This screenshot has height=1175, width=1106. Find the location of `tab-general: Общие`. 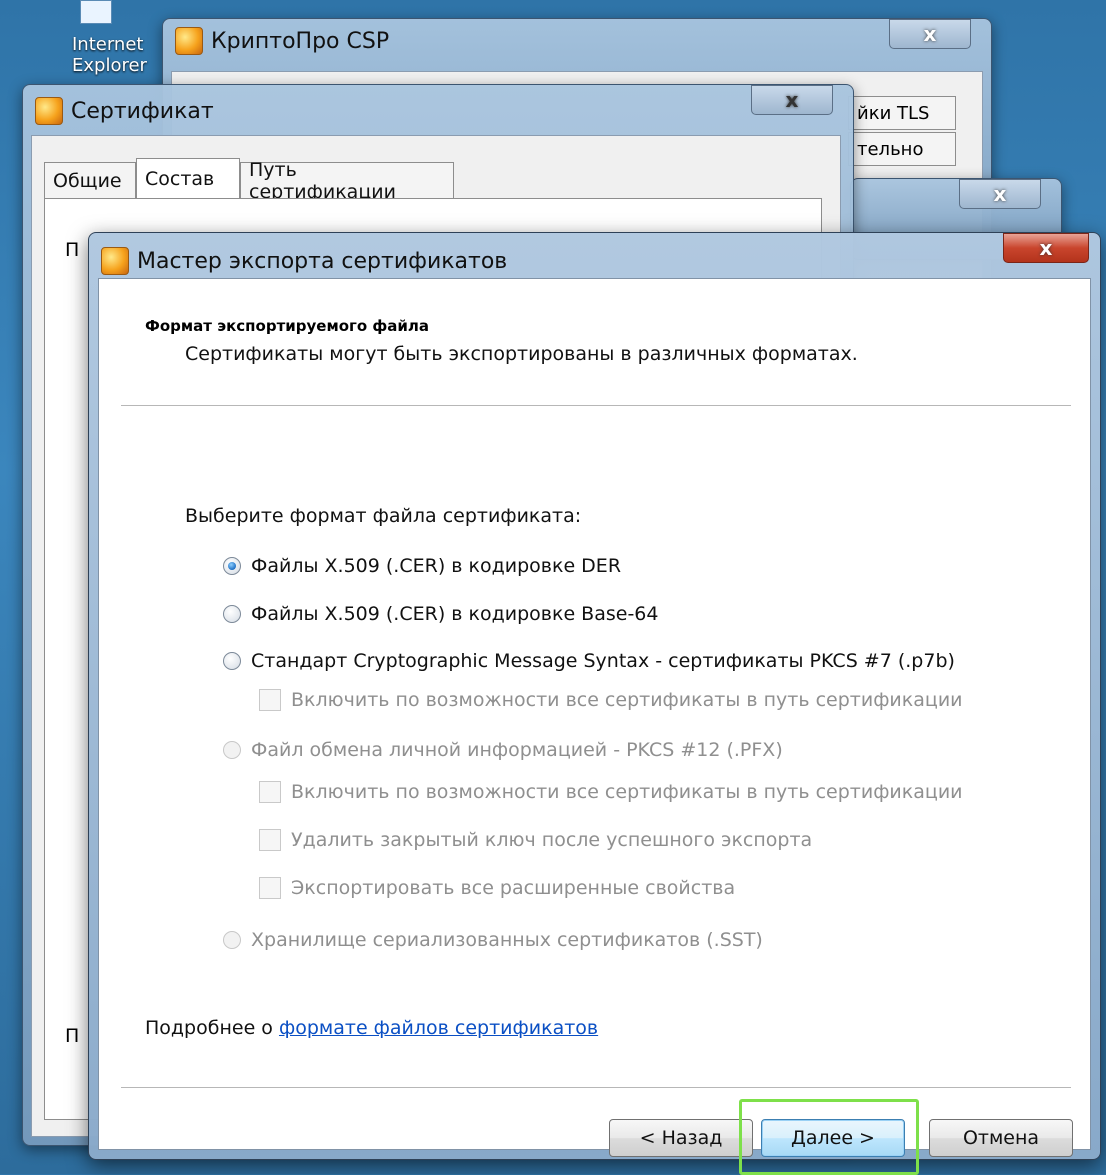

tab-general: Общие is located at coordinates (90, 180).